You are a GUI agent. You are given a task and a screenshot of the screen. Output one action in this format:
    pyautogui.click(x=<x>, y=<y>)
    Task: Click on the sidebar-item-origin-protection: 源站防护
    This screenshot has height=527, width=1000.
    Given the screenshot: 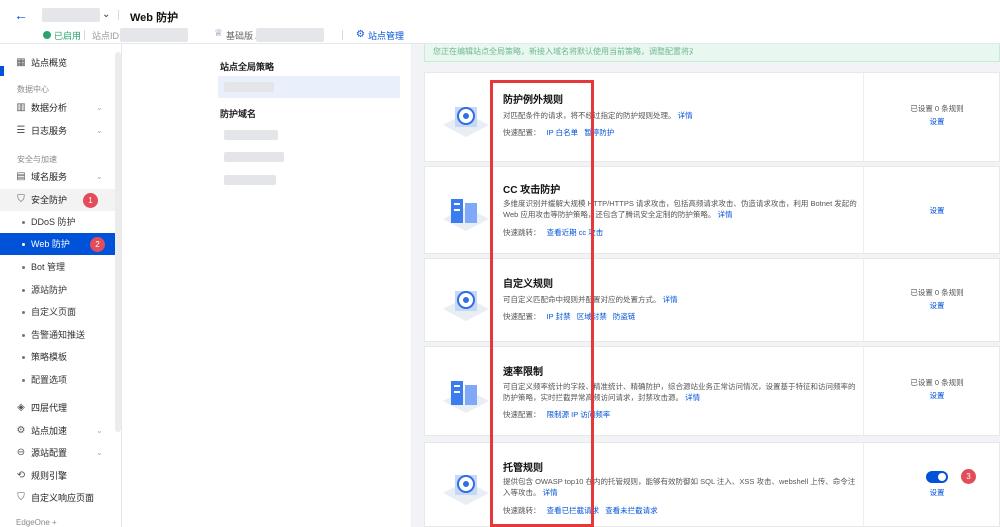 What is the action you would take?
    pyautogui.click(x=57, y=290)
    